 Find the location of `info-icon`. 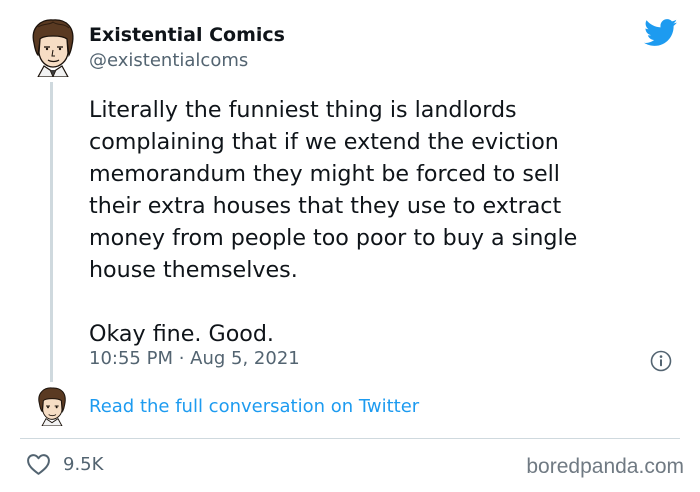

info-icon is located at coordinates (661, 361).